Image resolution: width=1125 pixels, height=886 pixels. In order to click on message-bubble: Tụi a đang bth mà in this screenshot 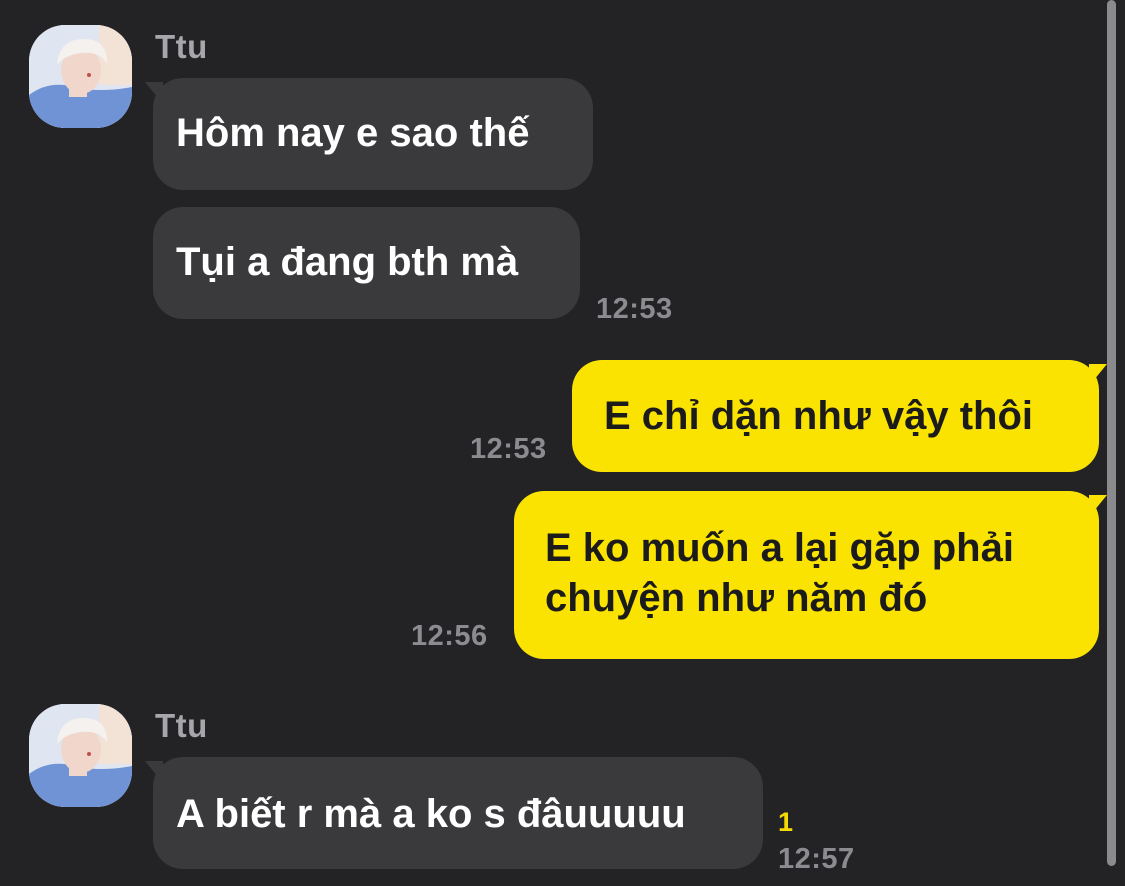, I will do `click(366, 263)`.